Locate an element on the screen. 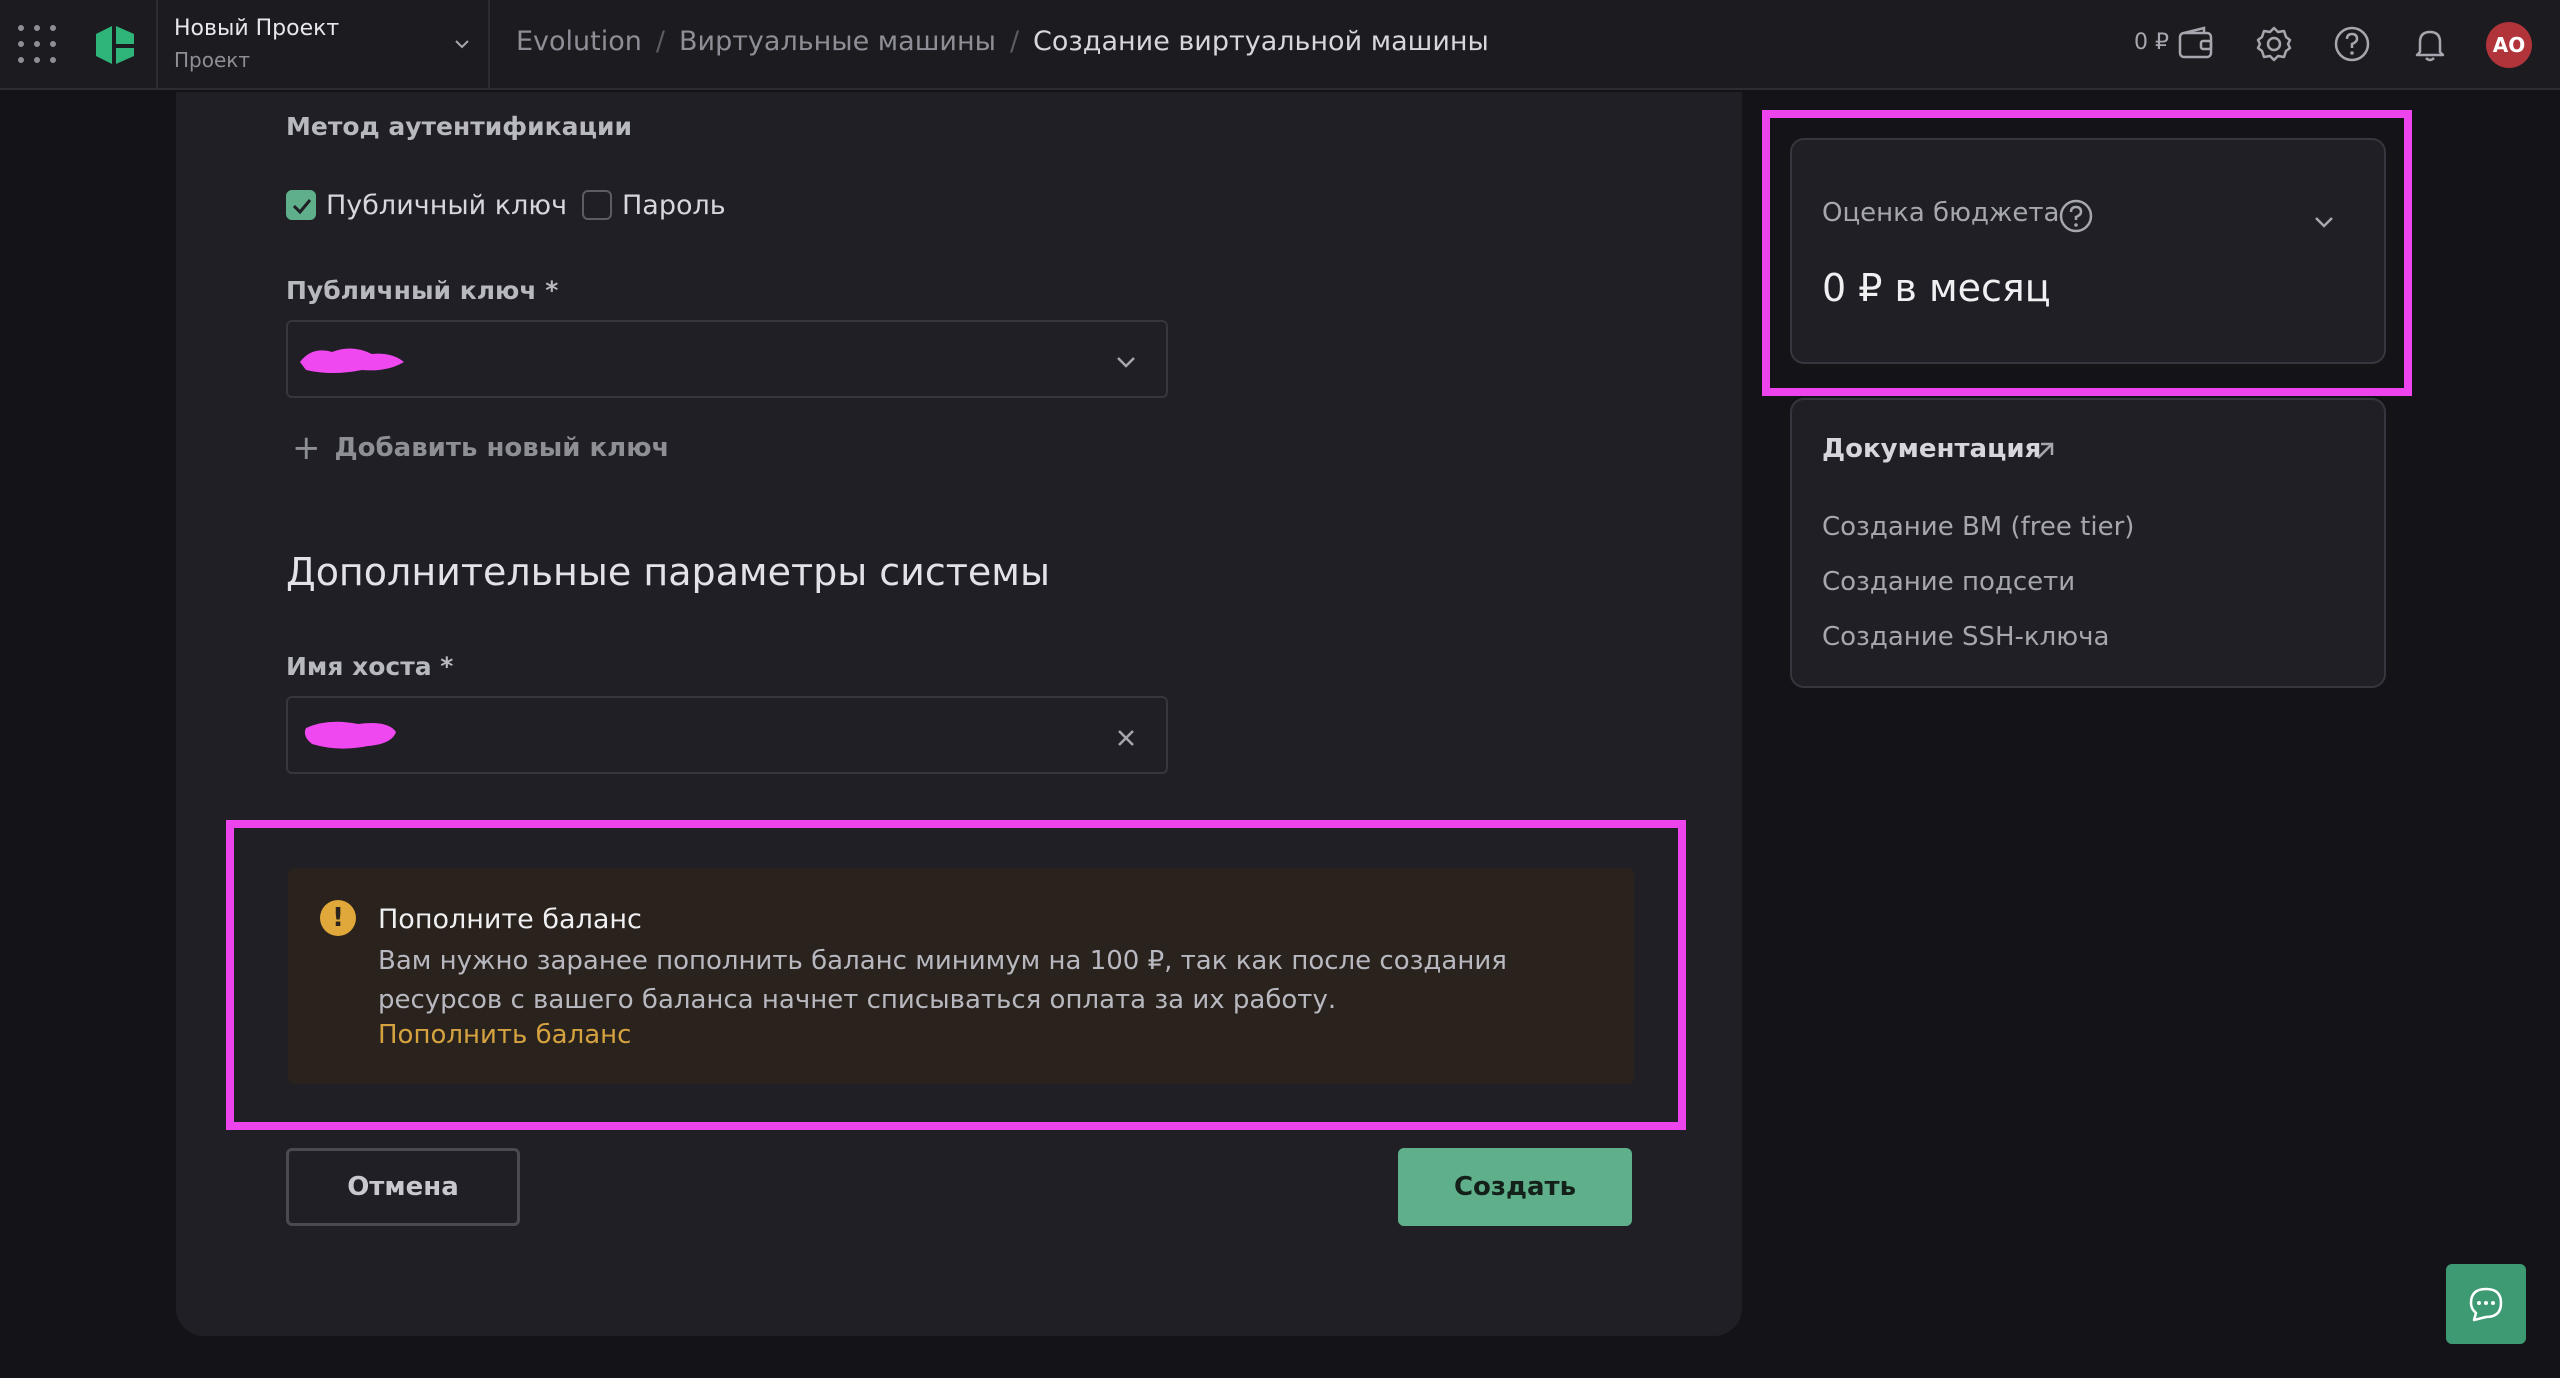 This screenshot has height=1378, width=2560. balance-amount: 0 ₽ is located at coordinates (2151, 42).